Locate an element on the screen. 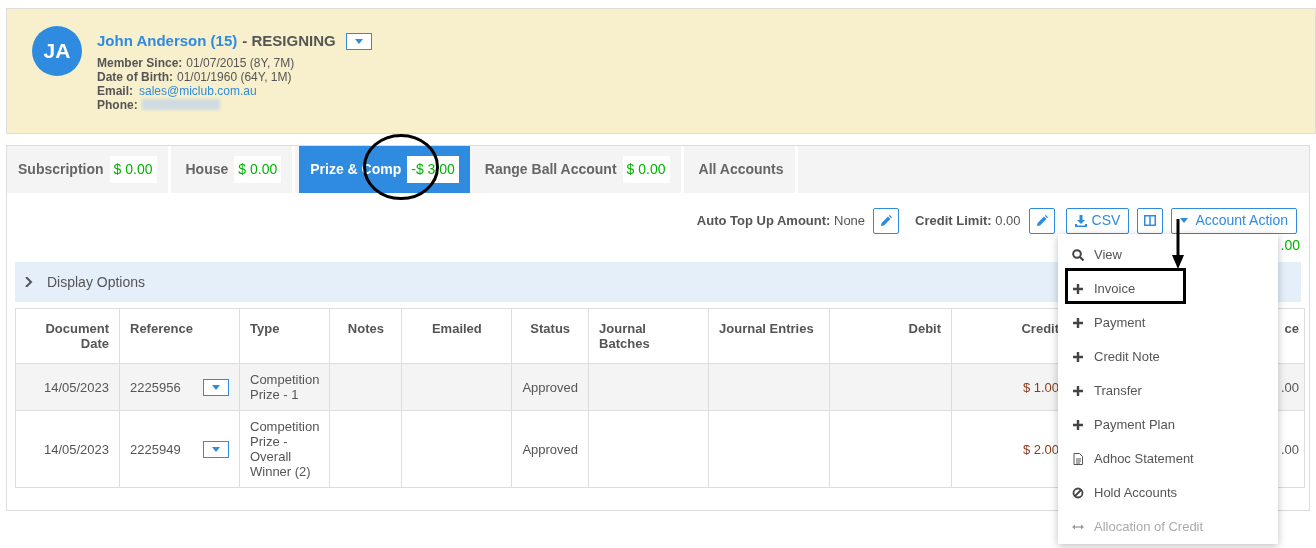  menu-item: Transfer is located at coordinates (1168, 391).